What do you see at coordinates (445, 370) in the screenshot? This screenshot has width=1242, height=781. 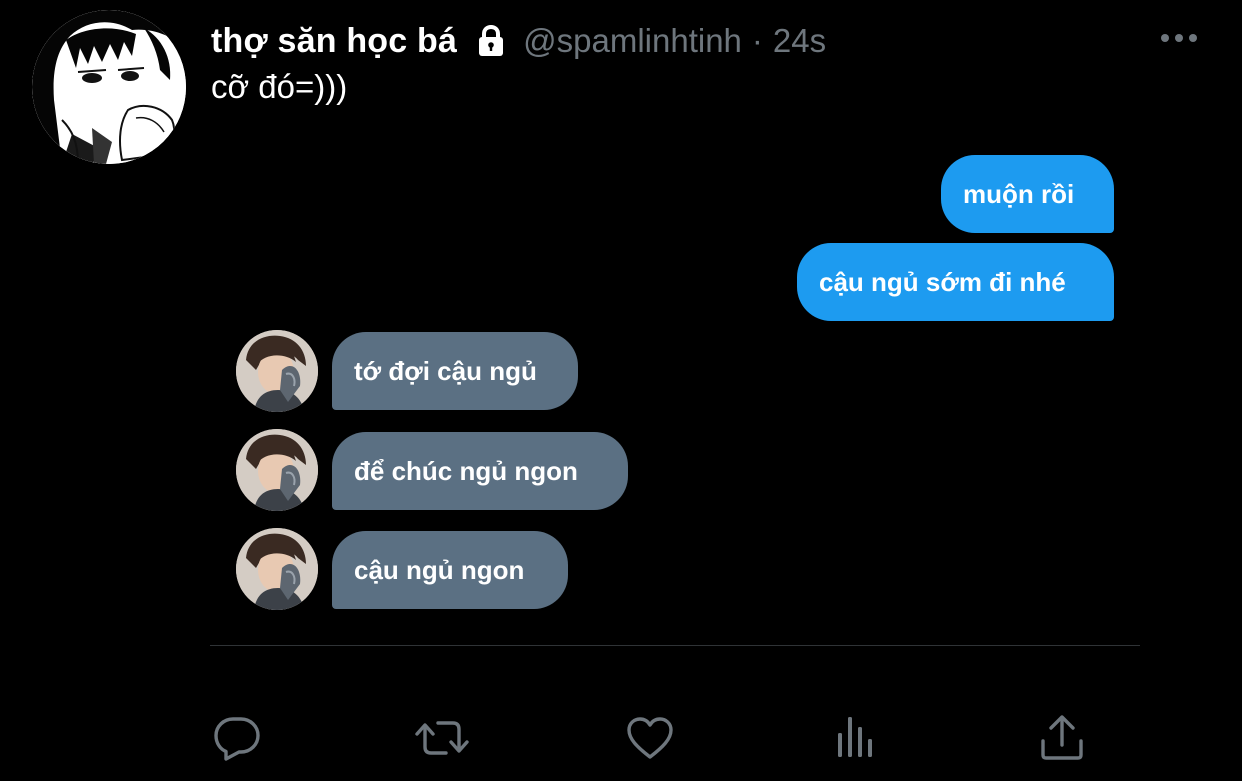 I see `message-text: tớ đợi cậu ngủ` at bounding box center [445, 370].